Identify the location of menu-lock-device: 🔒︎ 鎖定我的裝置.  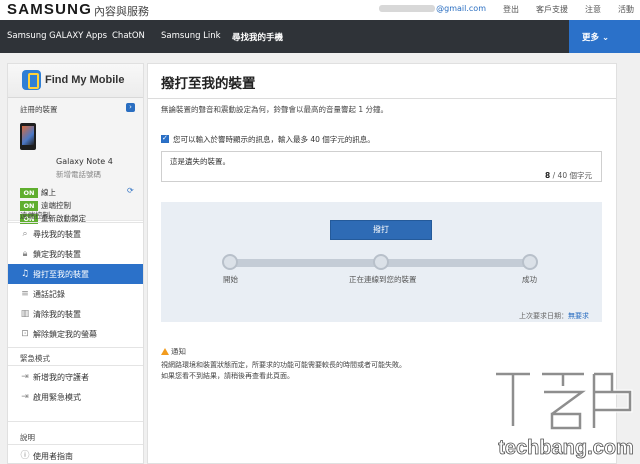
(75, 254).